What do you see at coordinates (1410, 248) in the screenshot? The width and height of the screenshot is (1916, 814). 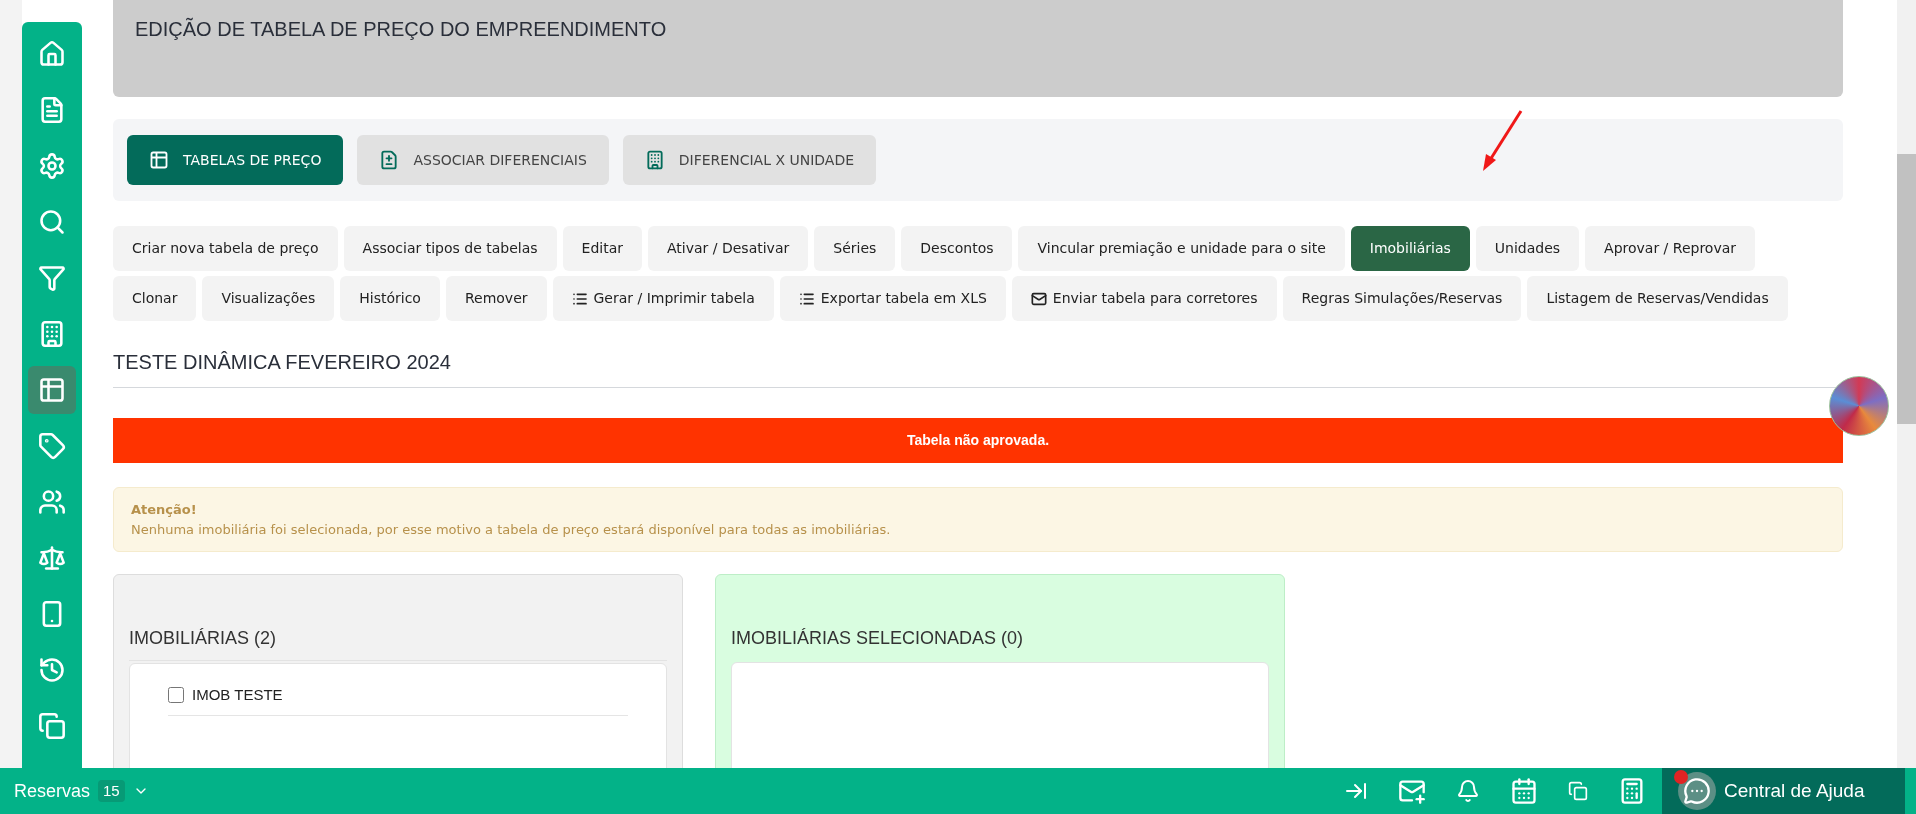 I see `action-button: Imobiliárias` at bounding box center [1410, 248].